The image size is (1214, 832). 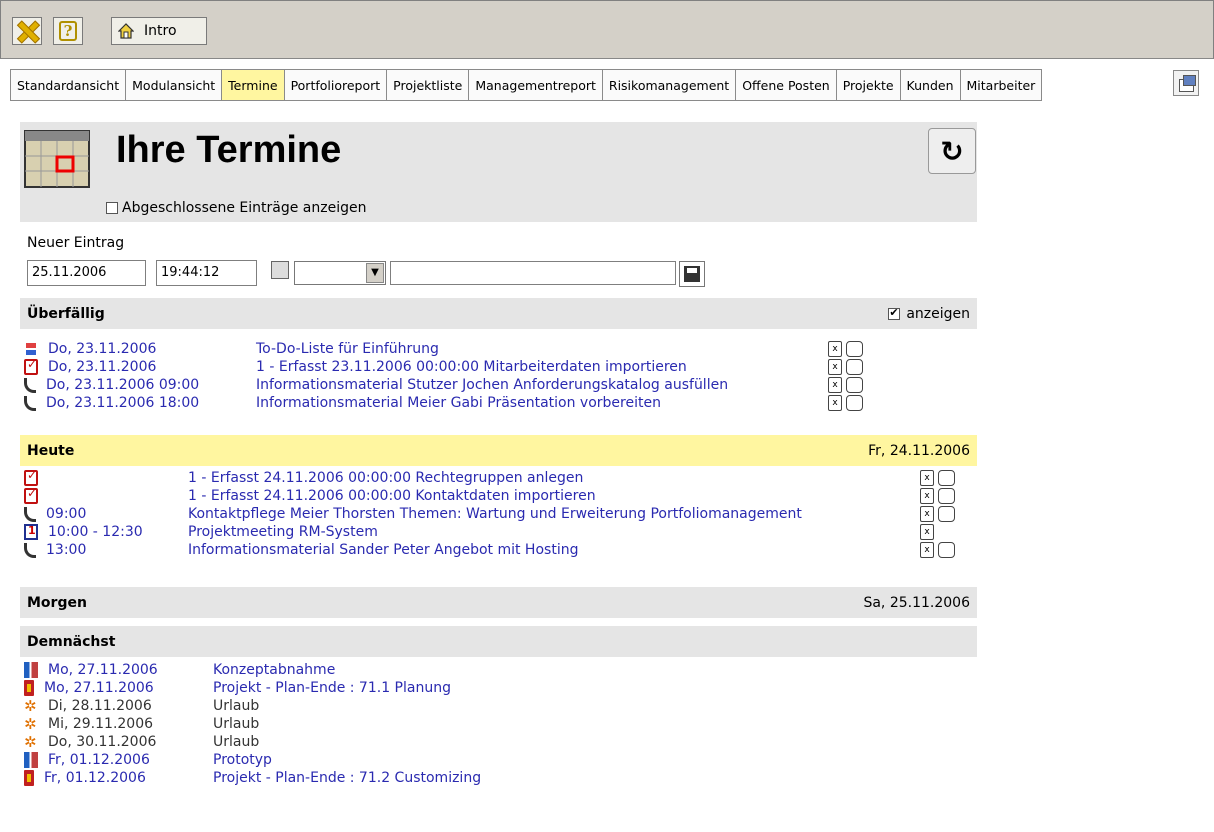 I want to click on tab-projektliste: Projektliste, so click(x=427, y=85).